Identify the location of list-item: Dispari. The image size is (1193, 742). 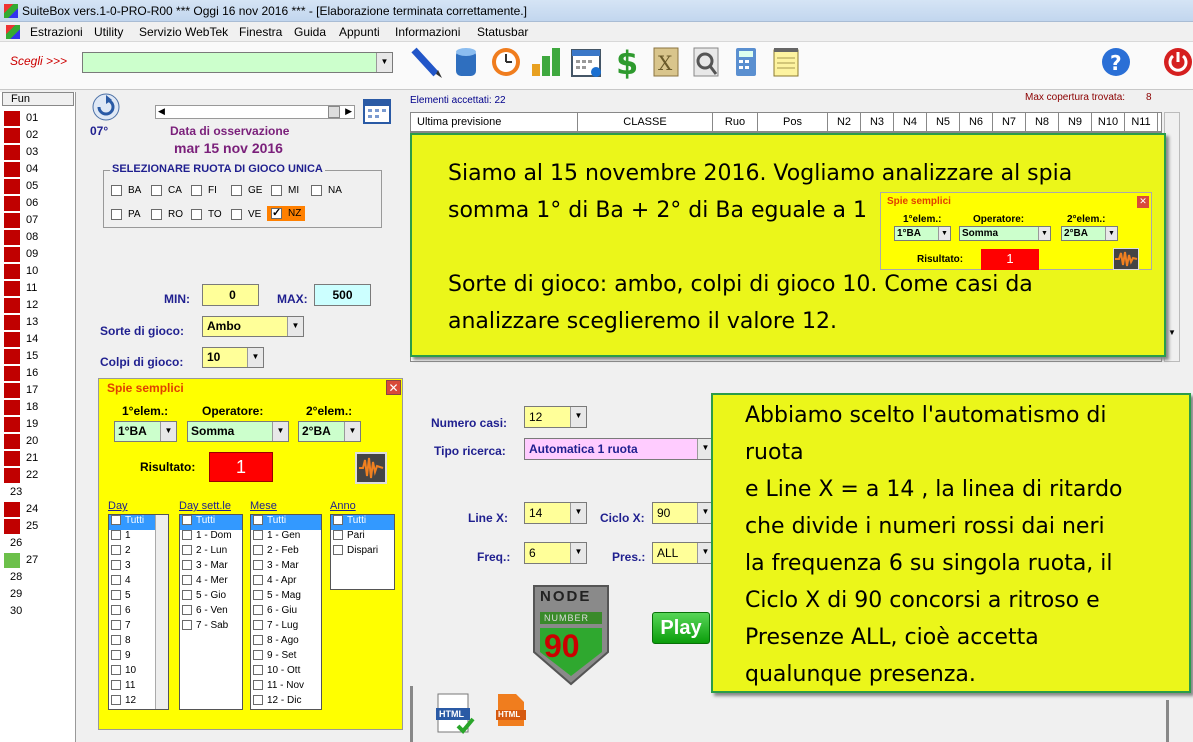
(362, 552).